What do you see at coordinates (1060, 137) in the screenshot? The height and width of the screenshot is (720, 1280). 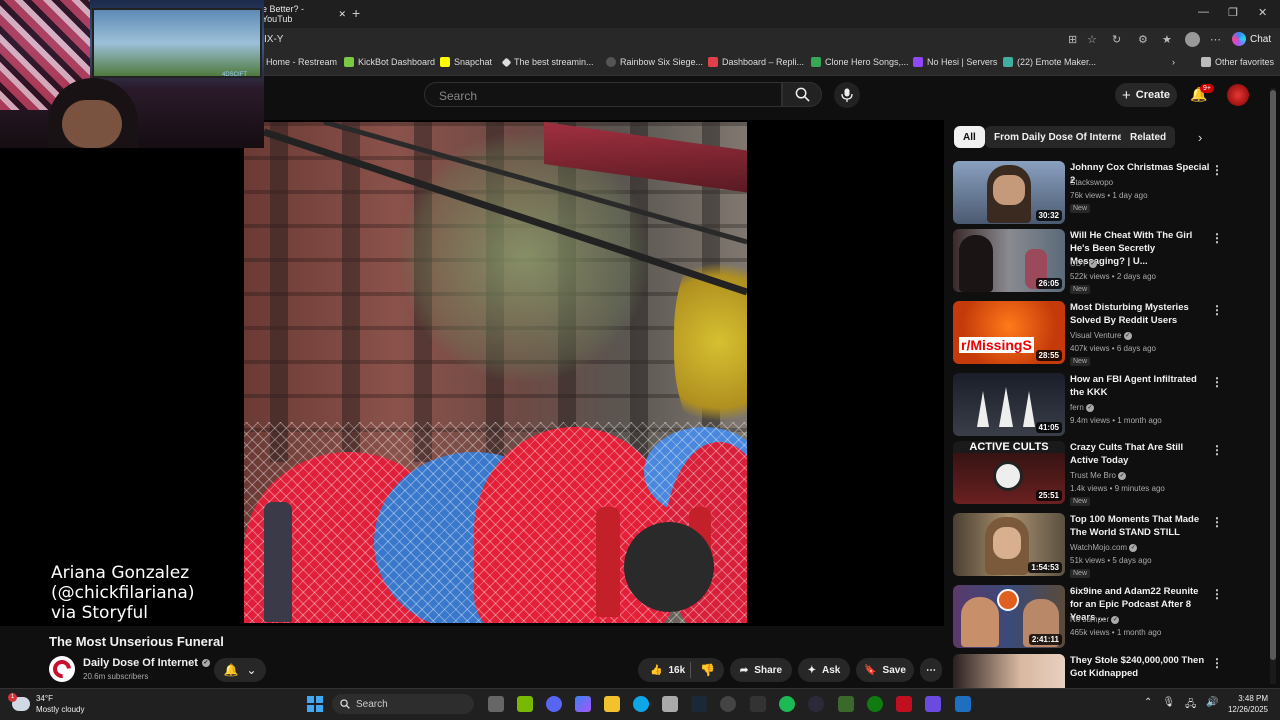 I see `chip-from-channel: From Daily Dose Of Internet` at bounding box center [1060, 137].